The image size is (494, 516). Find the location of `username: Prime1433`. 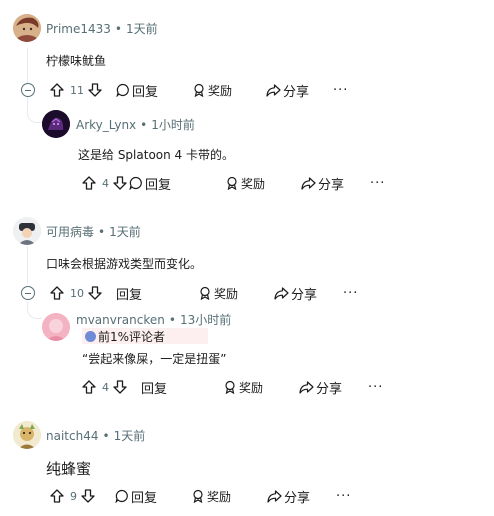

username: Prime1433 is located at coordinates (78, 29).